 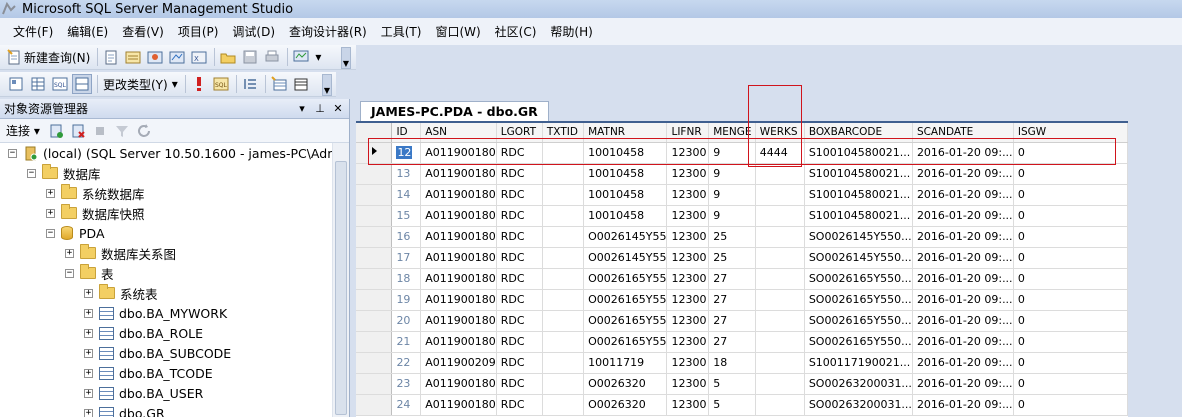 I want to click on stop-button, so click(x=100, y=131).